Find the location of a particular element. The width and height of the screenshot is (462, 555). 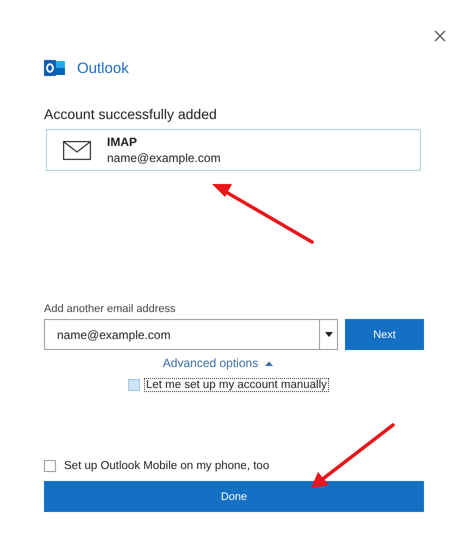

account-type: IMAP is located at coordinates (122, 142).